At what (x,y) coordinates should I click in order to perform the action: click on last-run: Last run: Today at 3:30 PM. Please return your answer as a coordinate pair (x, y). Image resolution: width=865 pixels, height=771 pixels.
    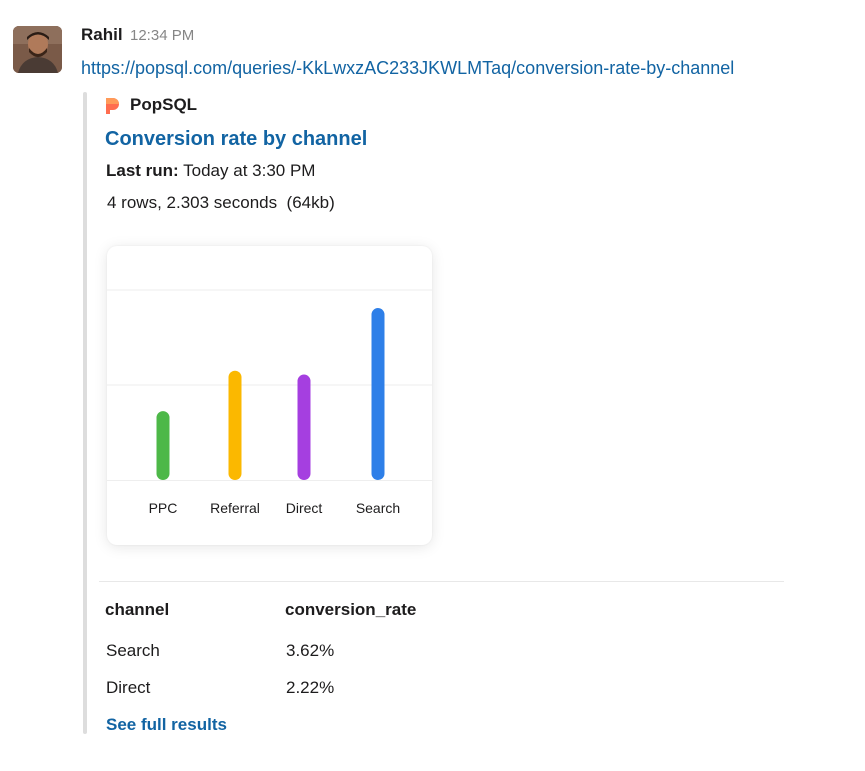
    Looking at the image, I should click on (210, 171).